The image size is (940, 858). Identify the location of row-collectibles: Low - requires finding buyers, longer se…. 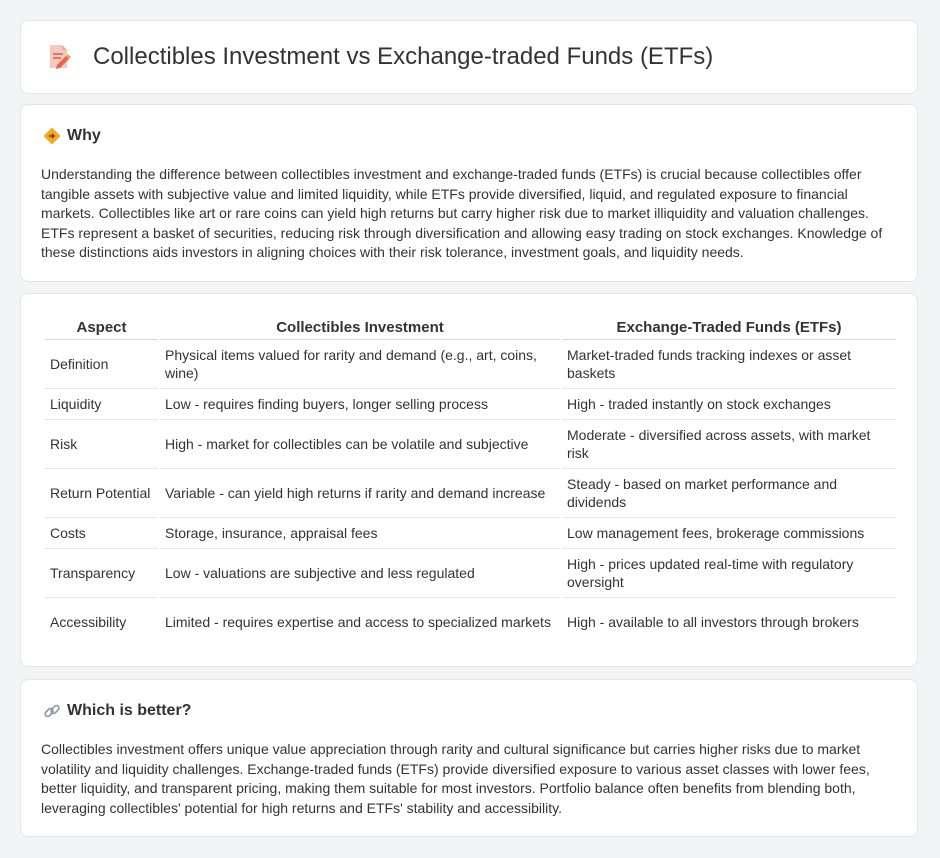
(360, 404).